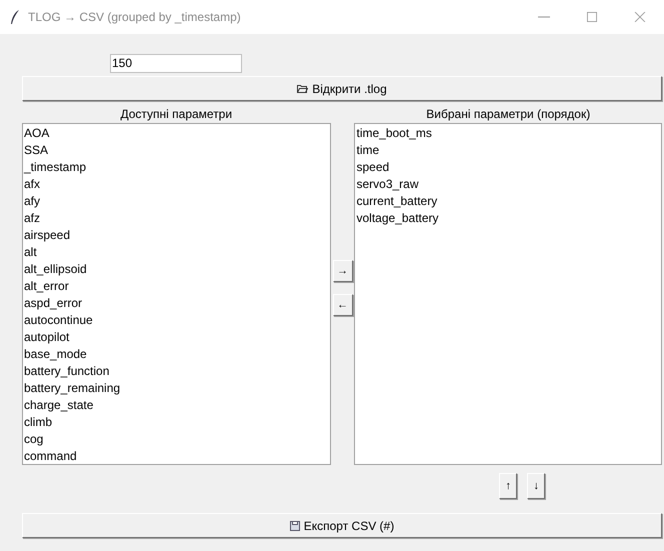  What do you see at coordinates (176, 388) in the screenshot?
I see `list-item: battery_remaining` at bounding box center [176, 388].